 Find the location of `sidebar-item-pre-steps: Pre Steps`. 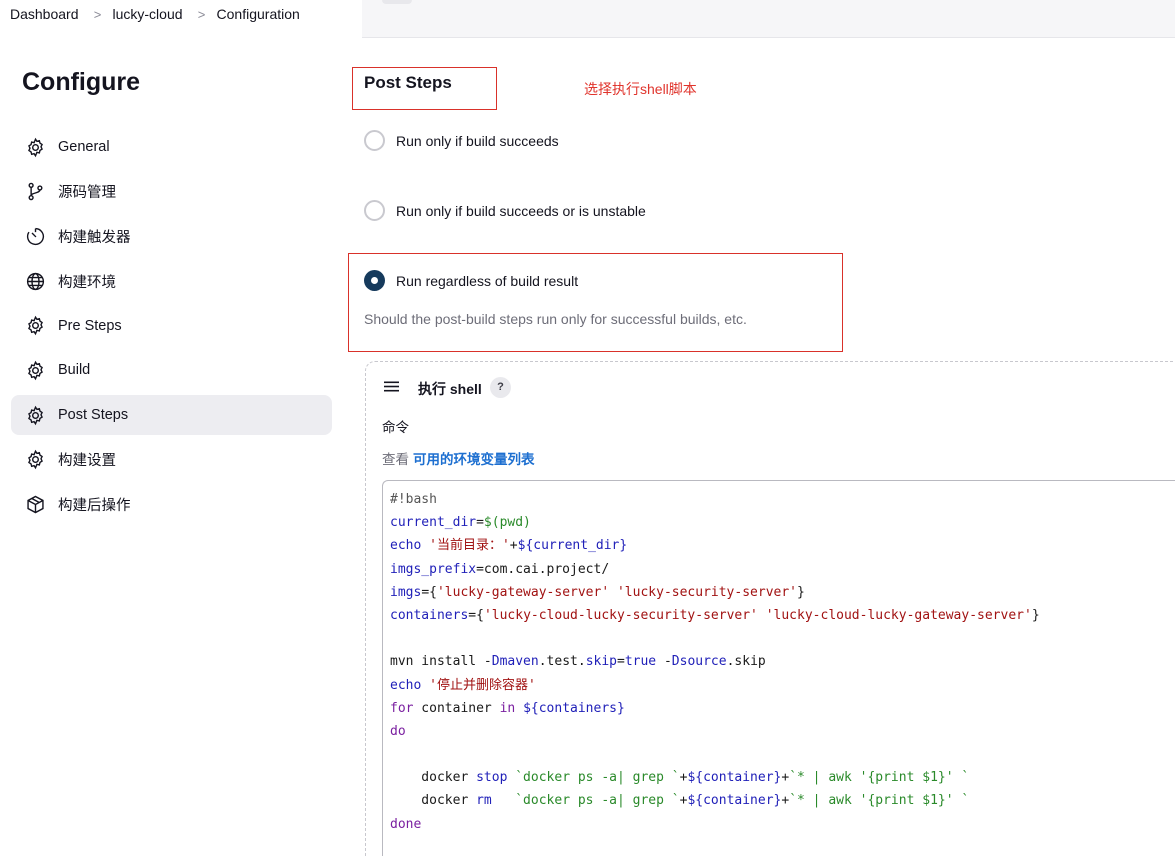

sidebar-item-pre-steps: Pre Steps is located at coordinates (171, 326).